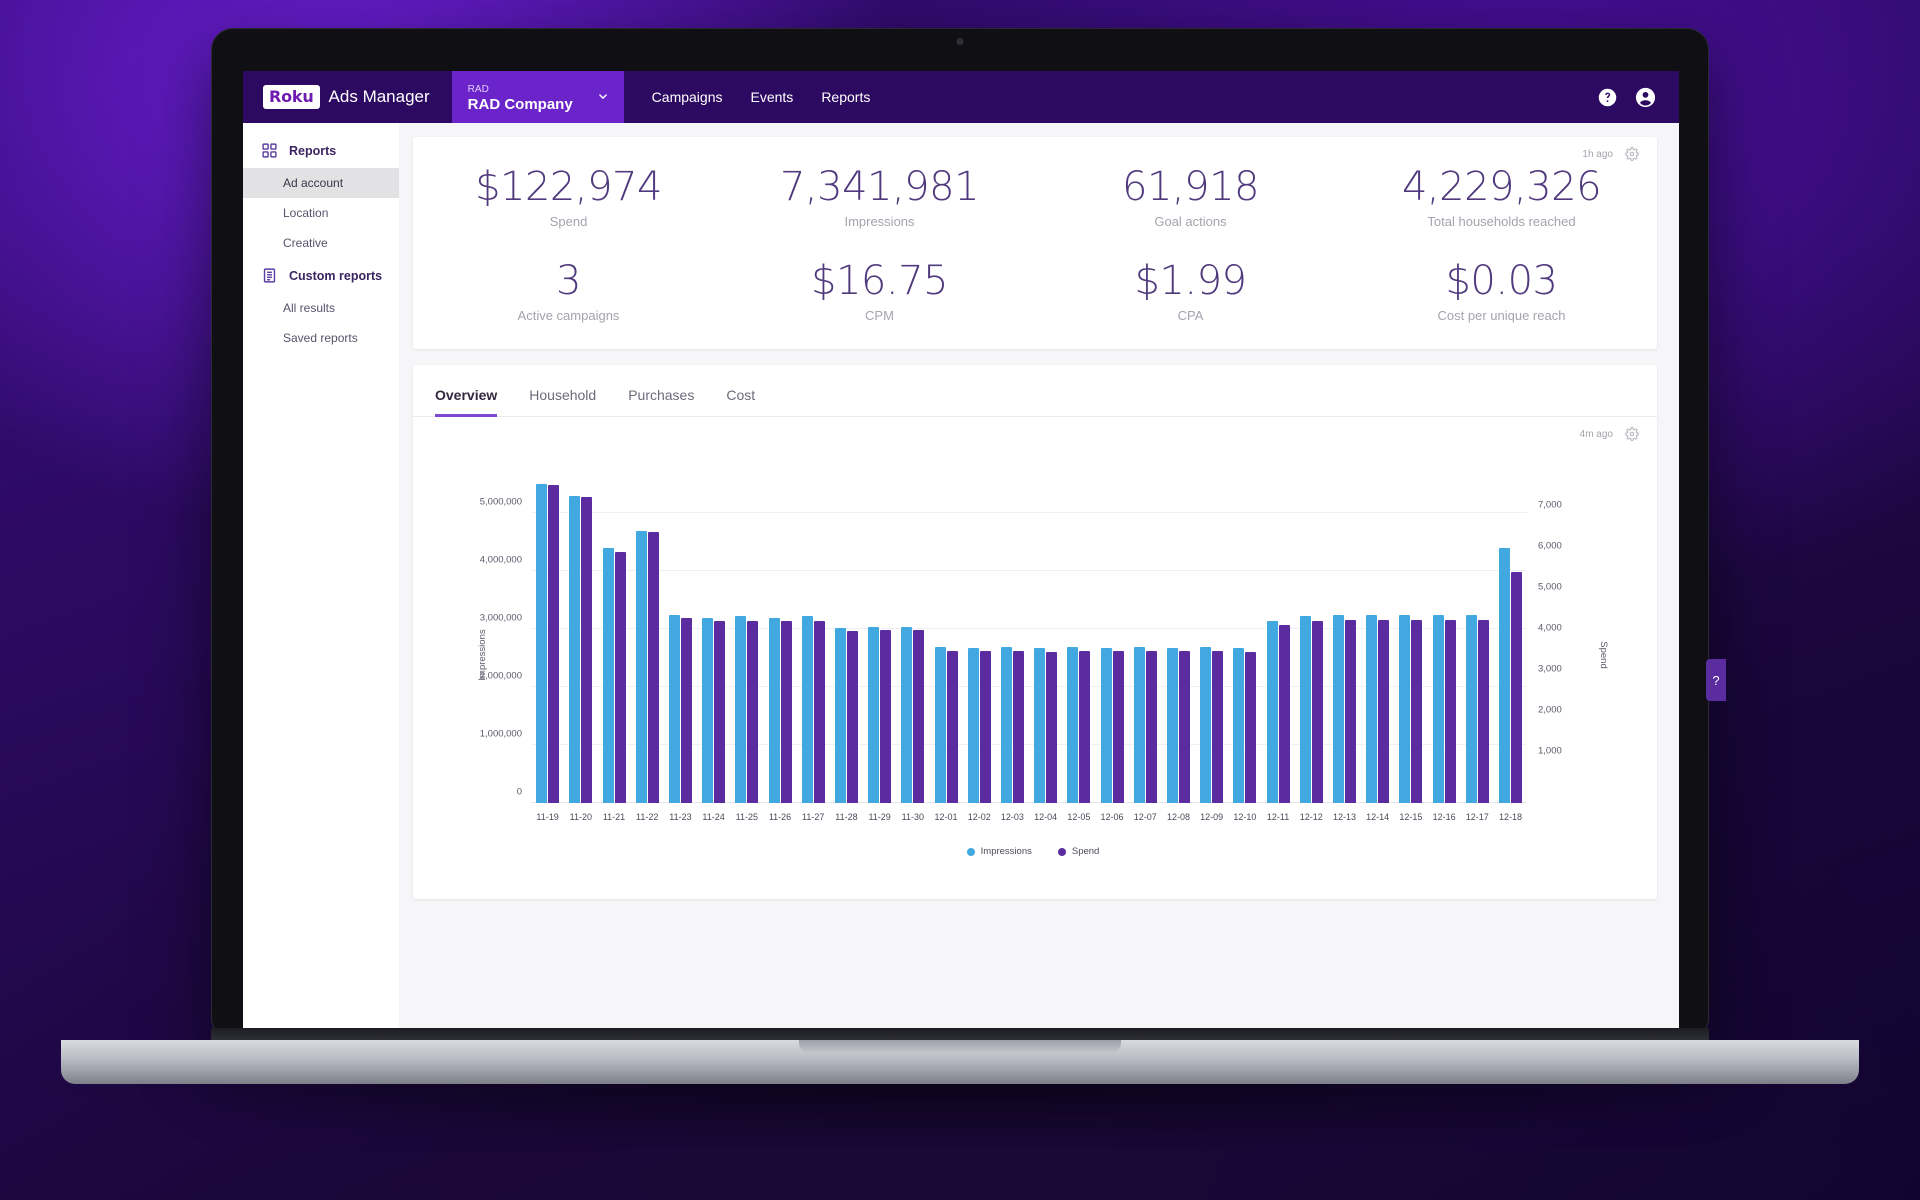 This screenshot has height=1200, width=1920. I want to click on chart-bar-group: 12-08, so click(1178, 644).